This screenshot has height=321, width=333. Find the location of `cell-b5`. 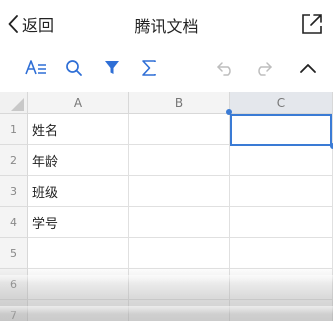

cell-b5 is located at coordinates (179, 253).